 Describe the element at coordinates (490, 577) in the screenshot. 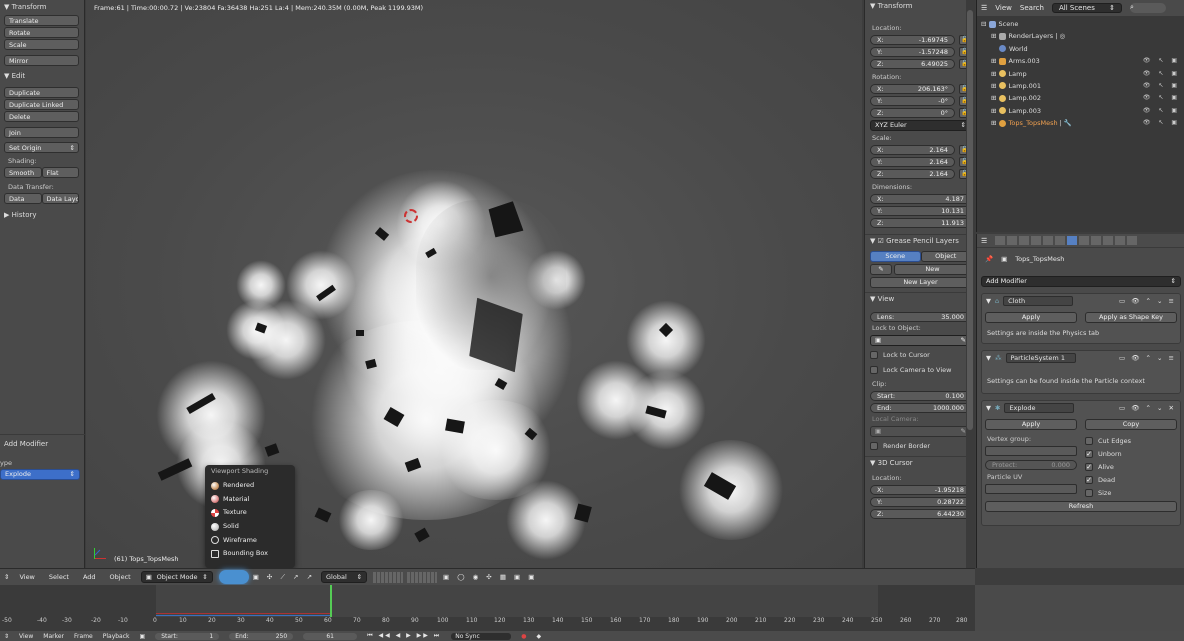

I see `snap-render-icons: ▣ ◯ ◉ ✣ ▦ ▣ ▣` at that location.